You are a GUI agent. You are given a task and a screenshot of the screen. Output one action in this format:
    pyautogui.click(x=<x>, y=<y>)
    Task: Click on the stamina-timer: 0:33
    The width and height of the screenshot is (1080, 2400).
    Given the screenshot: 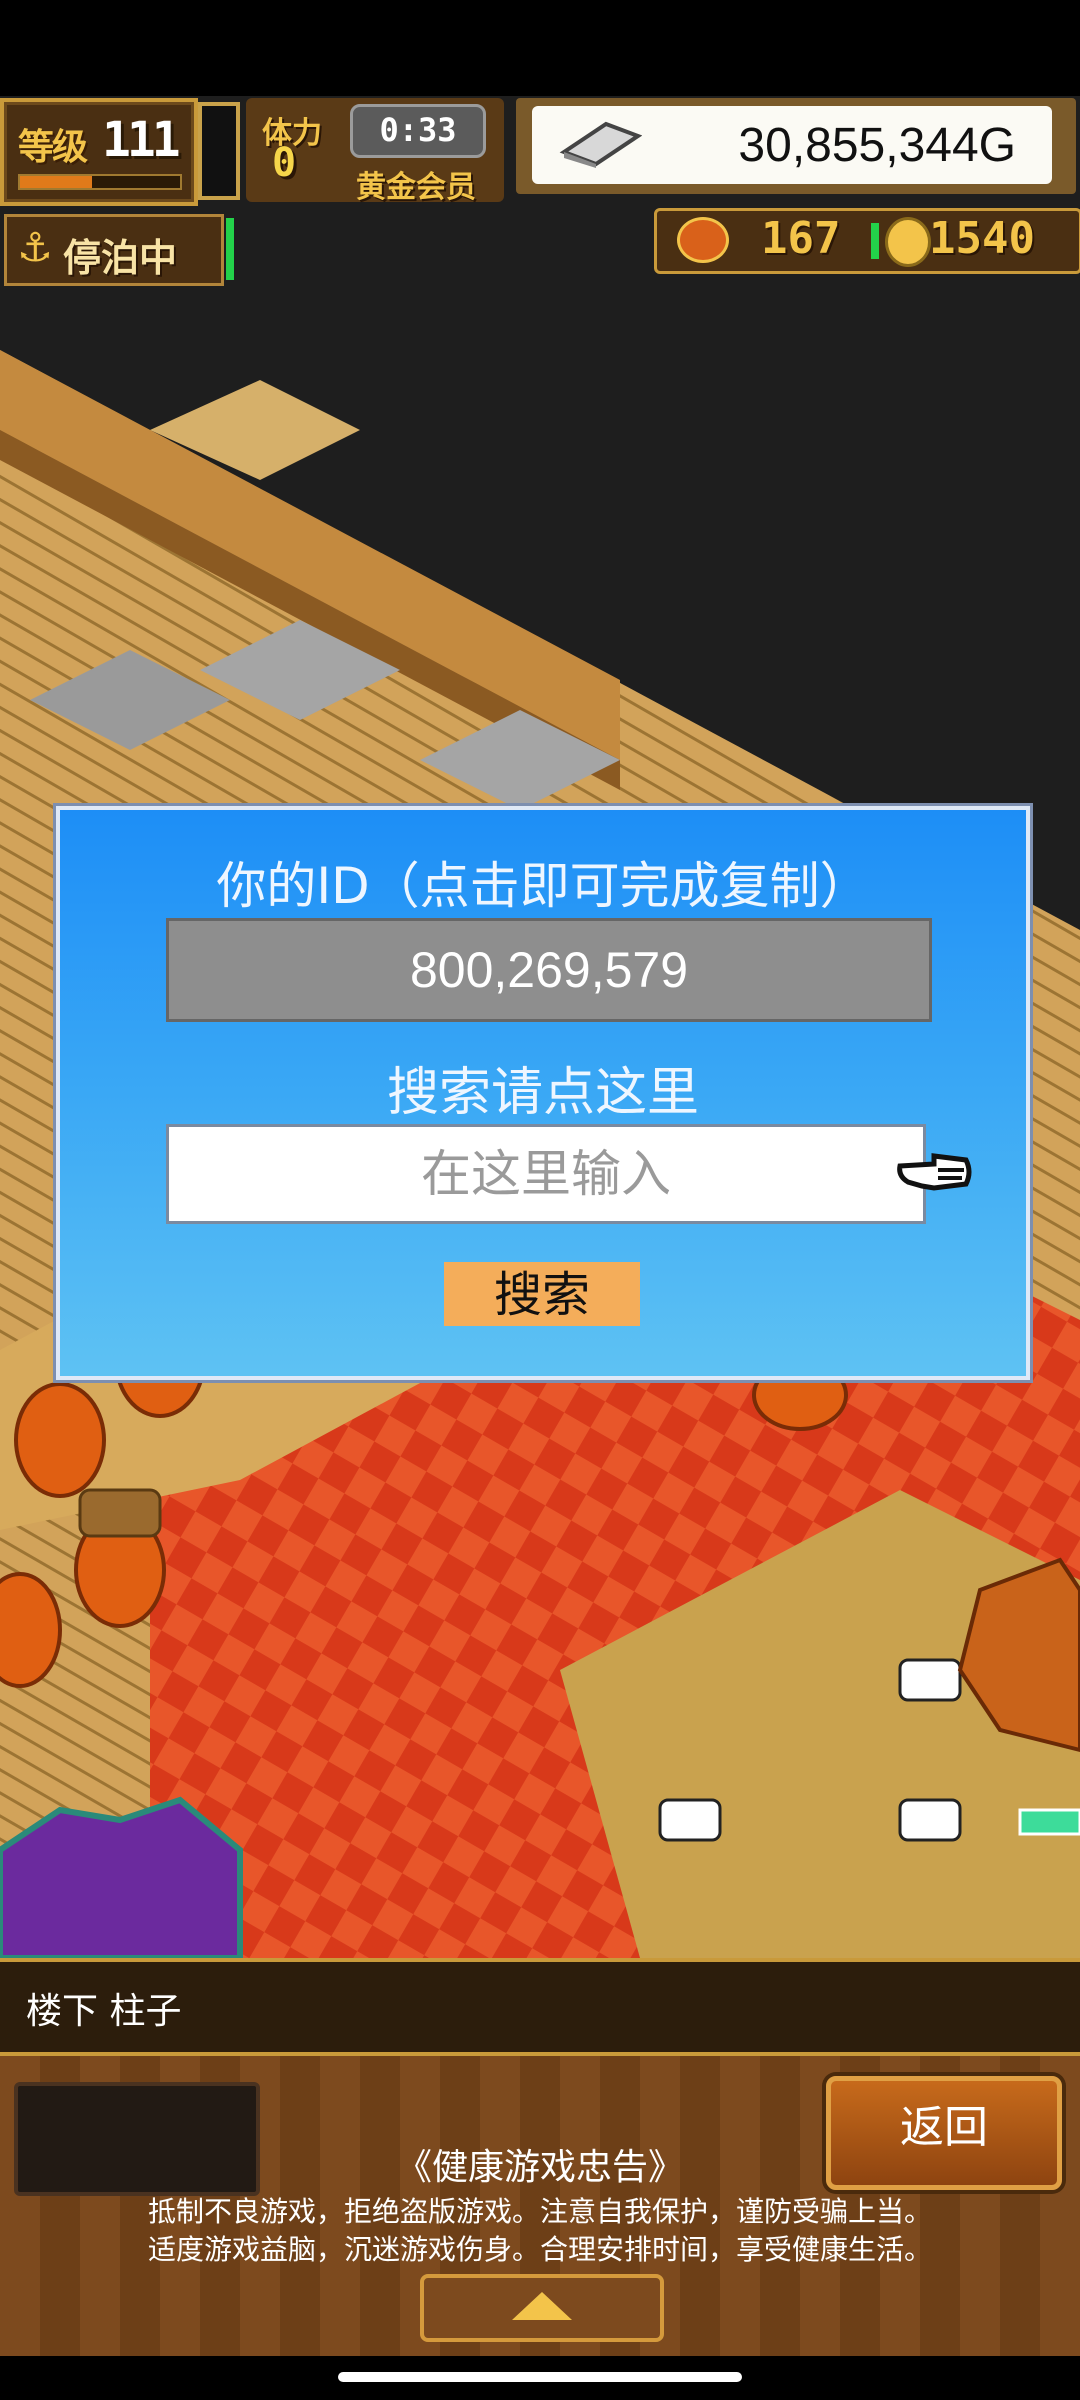 What is the action you would take?
    pyautogui.click(x=418, y=131)
    